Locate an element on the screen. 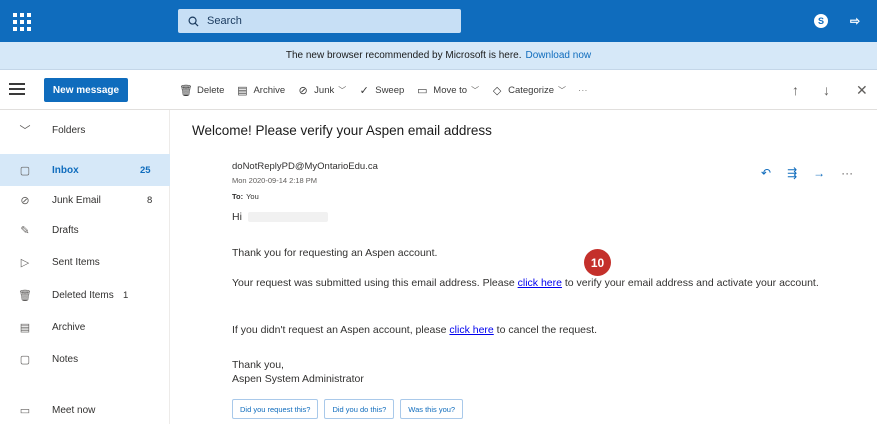  close-icon: ✕ is located at coordinates (862, 90).